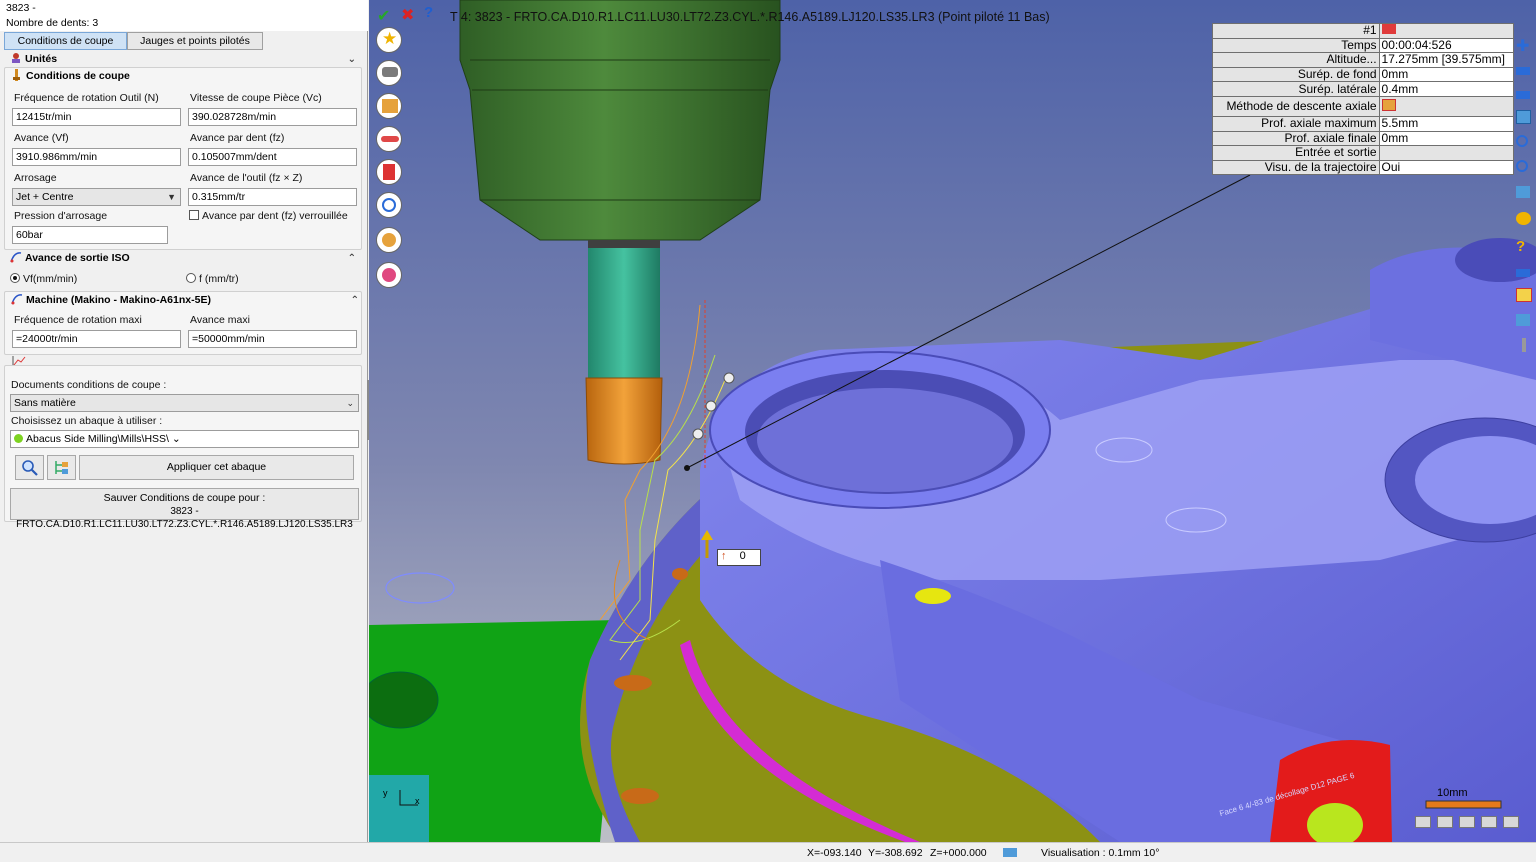 Image resolution: width=1536 pixels, height=862 pixels. I want to click on axis-add-icon: ✚, so click(1525, 45).